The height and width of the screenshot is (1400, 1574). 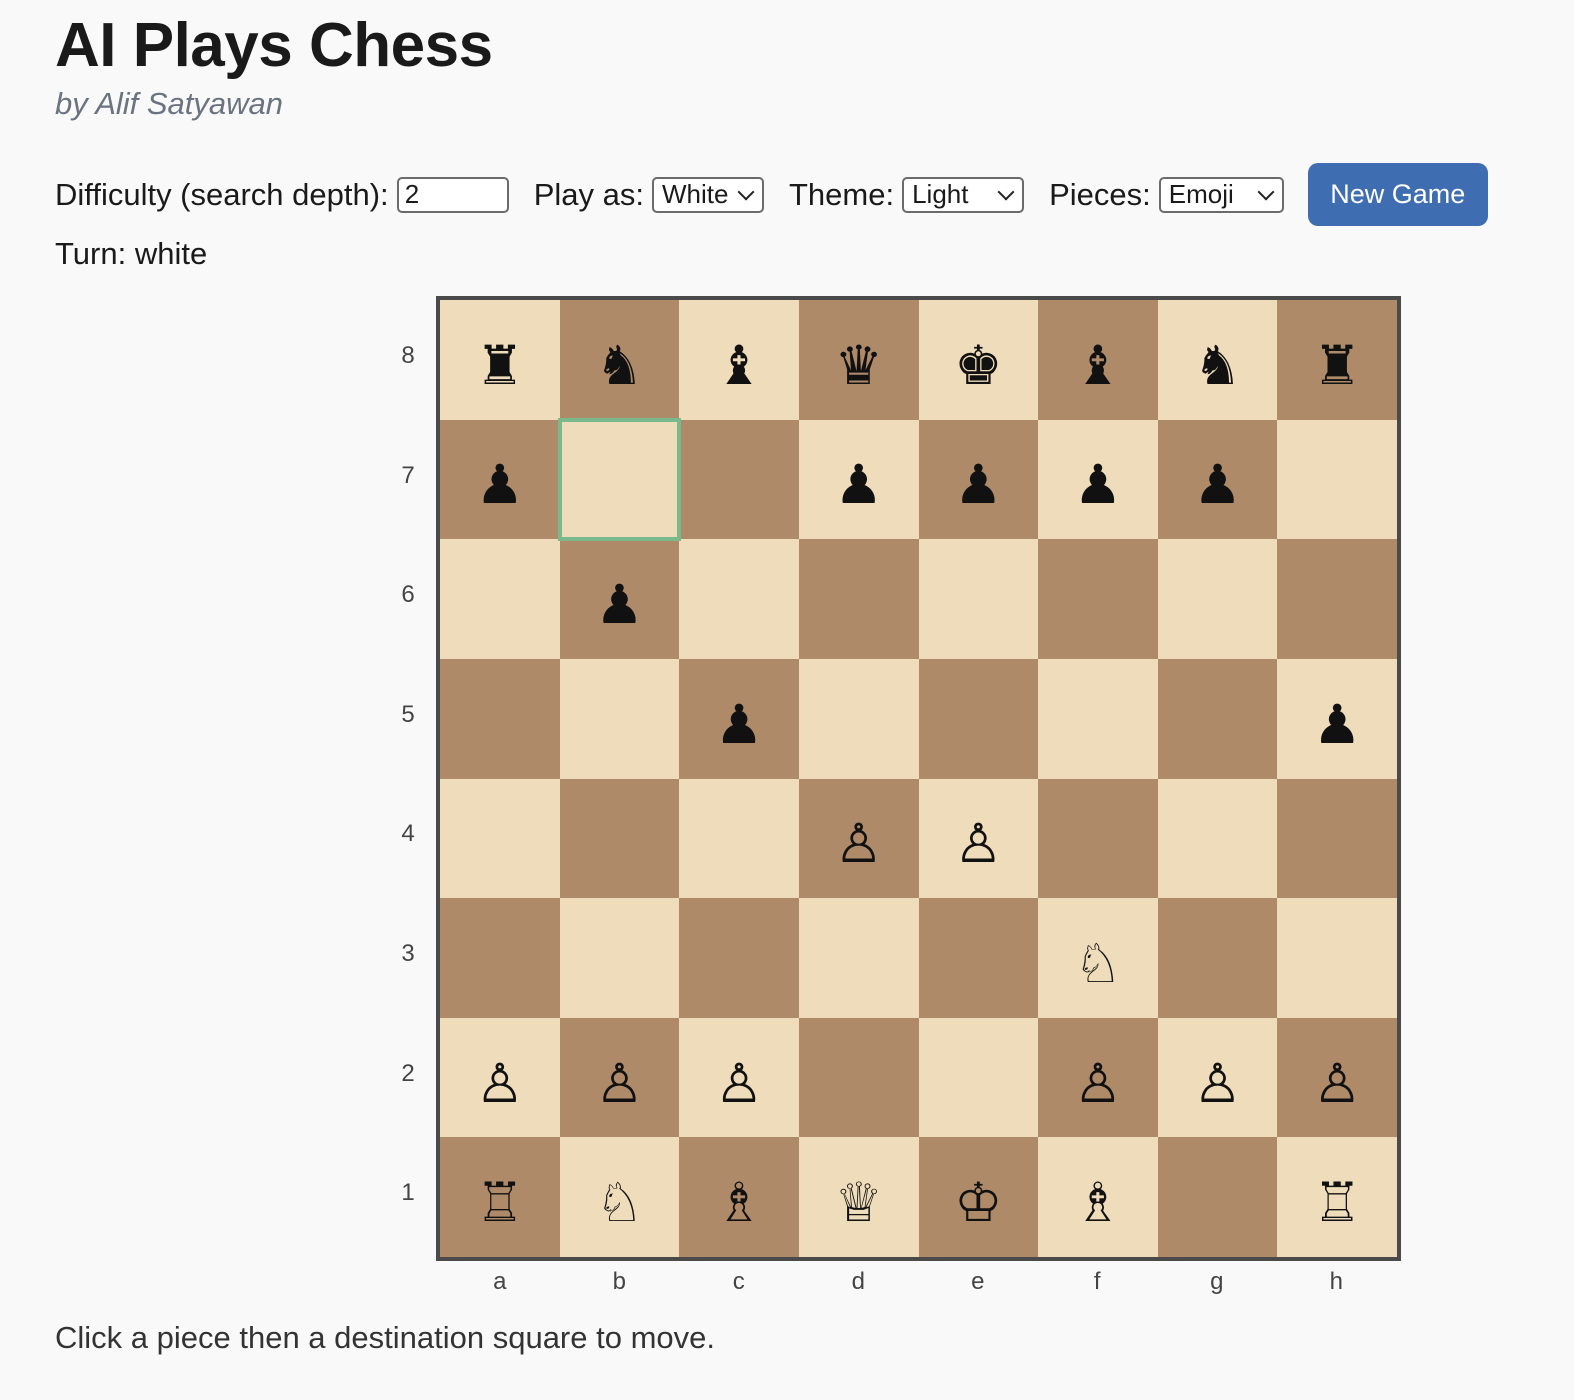 I want to click on square-c4, so click(x=739, y=838).